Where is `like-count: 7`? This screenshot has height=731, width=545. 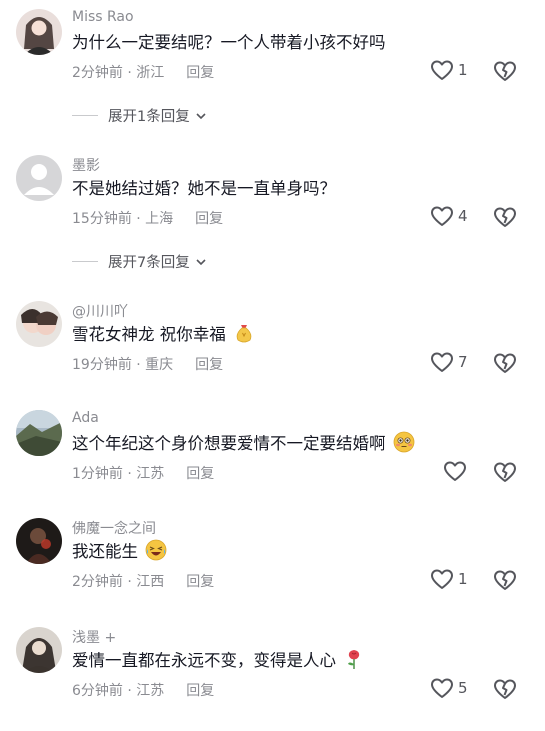
like-count: 7 is located at coordinates (463, 362).